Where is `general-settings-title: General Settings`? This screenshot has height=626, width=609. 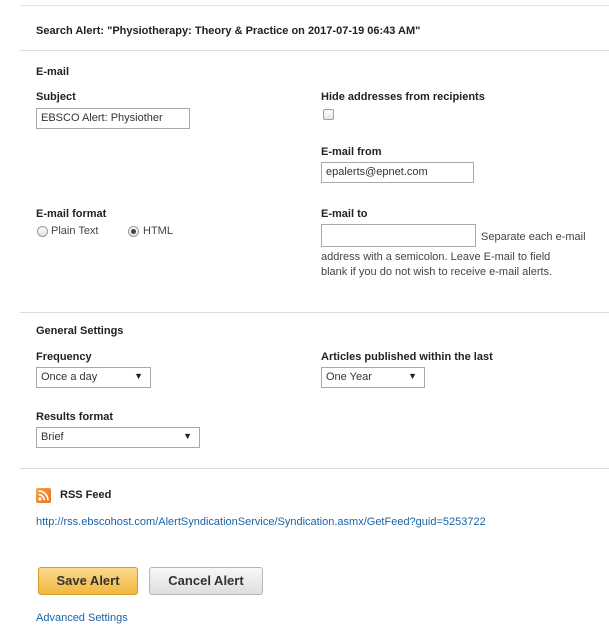
general-settings-title: General Settings is located at coordinates (80, 331).